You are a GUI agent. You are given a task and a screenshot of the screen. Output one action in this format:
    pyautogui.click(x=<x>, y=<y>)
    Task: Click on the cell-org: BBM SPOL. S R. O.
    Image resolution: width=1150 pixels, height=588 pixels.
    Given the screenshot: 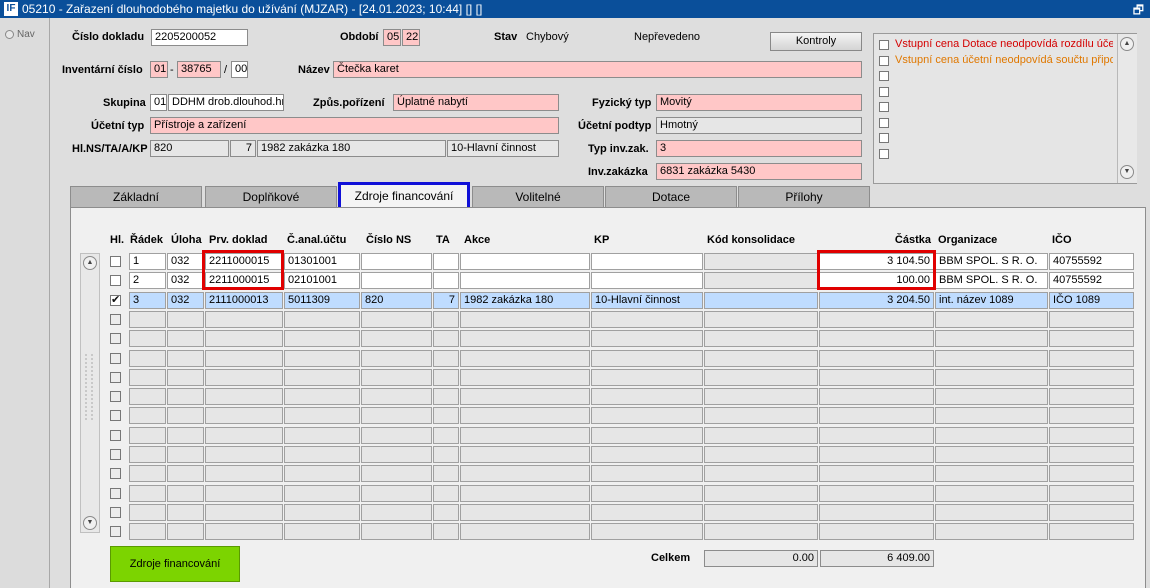 What is the action you would take?
    pyautogui.click(x=991, y=281)
    